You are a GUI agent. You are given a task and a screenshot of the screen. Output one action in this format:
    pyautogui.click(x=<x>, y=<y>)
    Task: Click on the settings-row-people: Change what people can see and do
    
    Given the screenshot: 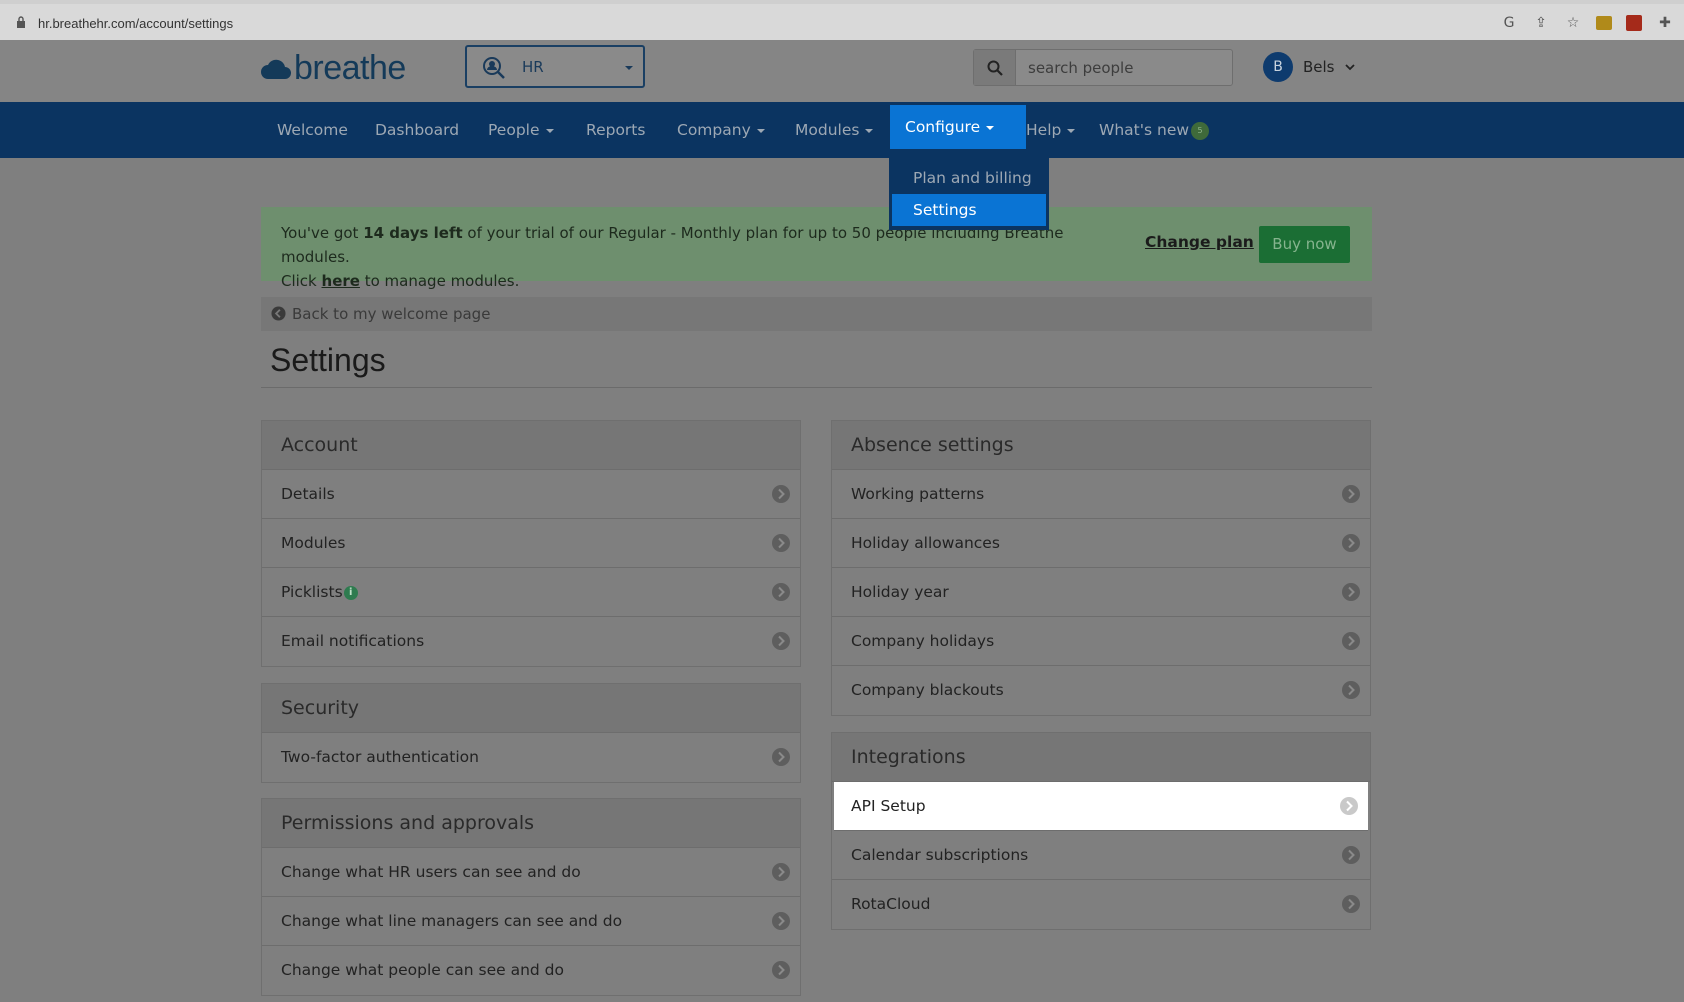 What is the action you would take?
    pyautogui.click(x=531, y=970)
    